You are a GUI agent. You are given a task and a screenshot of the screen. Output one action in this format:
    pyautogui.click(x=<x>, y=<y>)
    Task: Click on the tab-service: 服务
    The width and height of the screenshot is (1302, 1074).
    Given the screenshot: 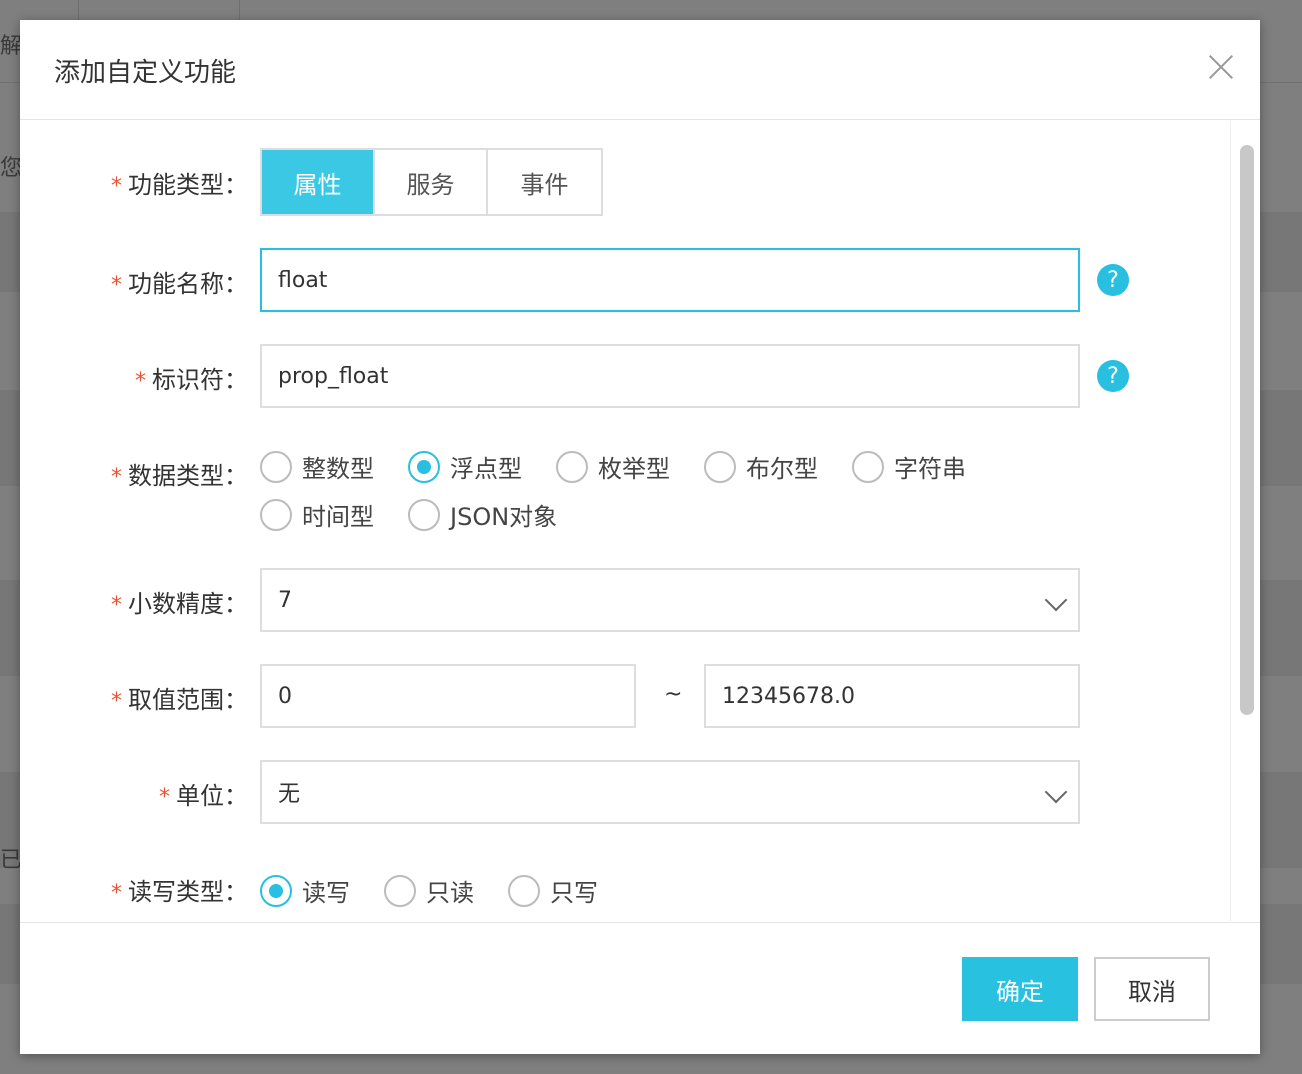 What is the action you would take?
    pyautogui.click(x=431, y=182)
    